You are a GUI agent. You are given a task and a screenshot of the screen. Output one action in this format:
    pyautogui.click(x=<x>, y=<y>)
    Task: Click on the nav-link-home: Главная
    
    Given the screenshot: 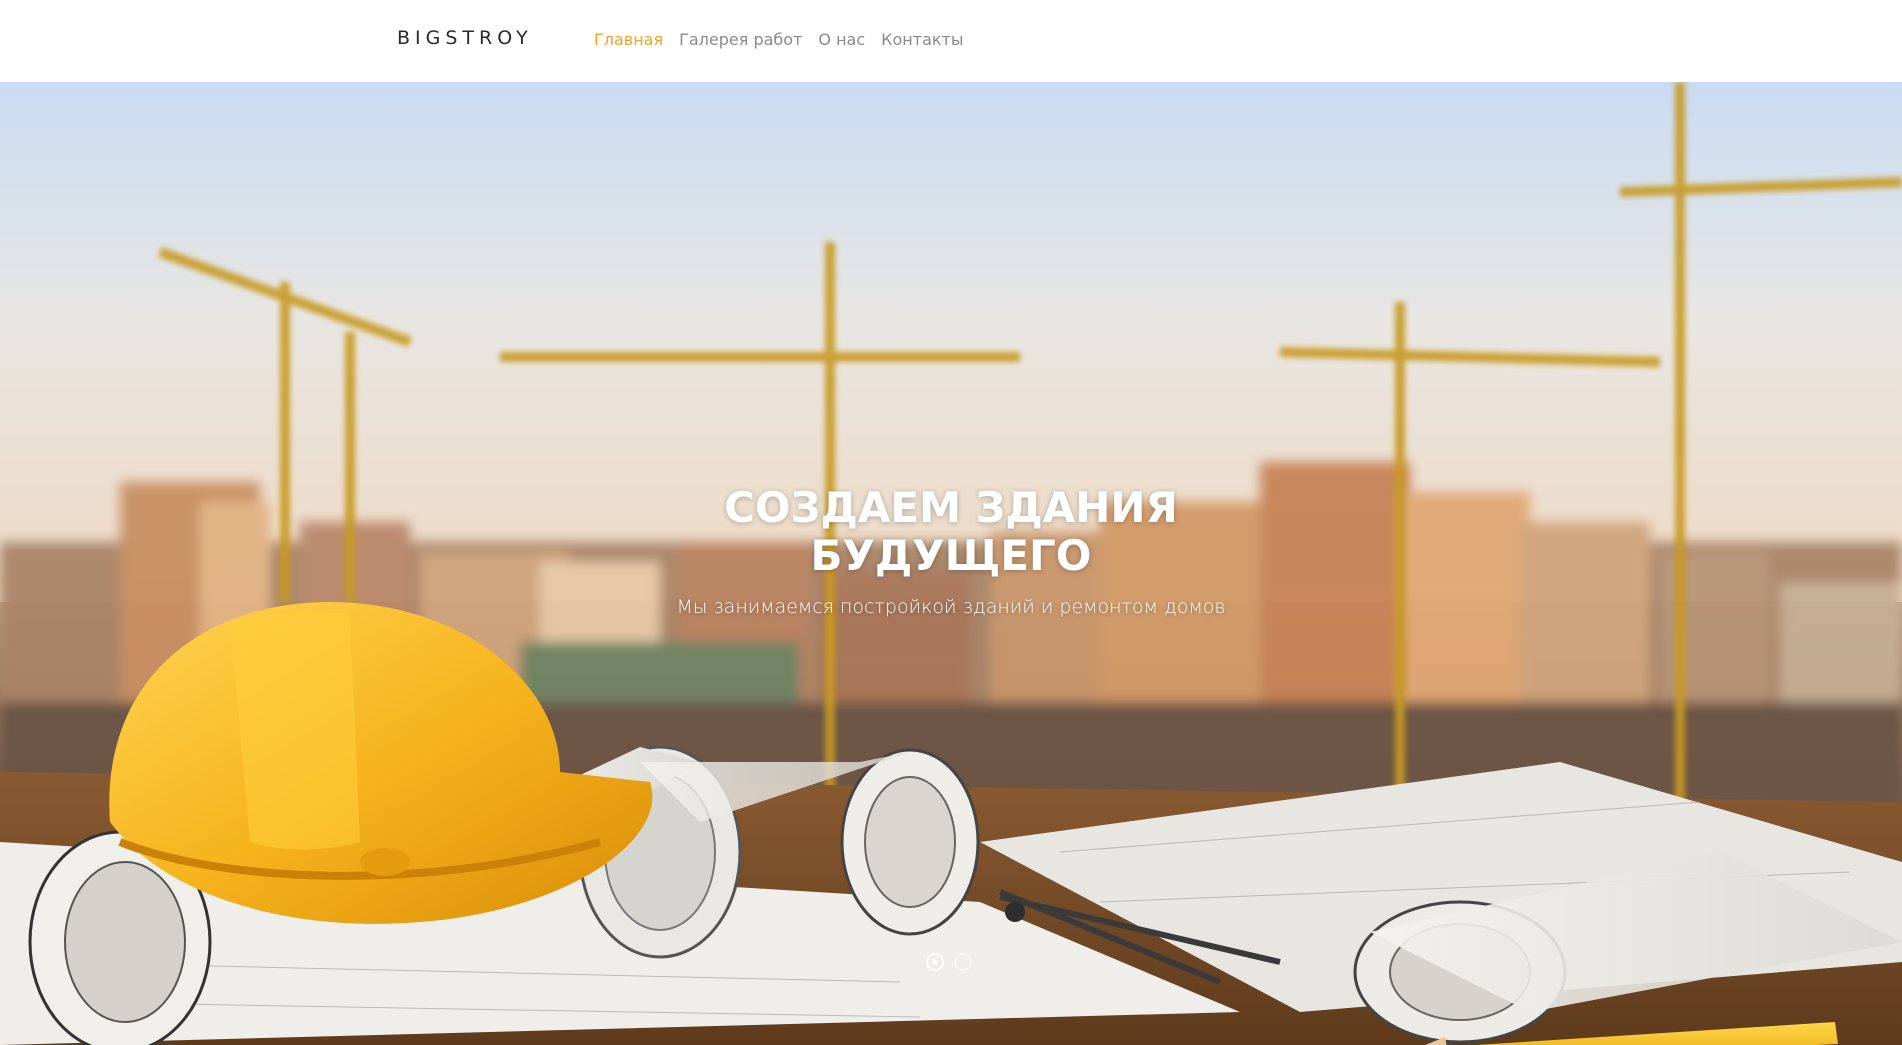 What is the action you would take?
    pyautogui.click(x=628, y=39)
    